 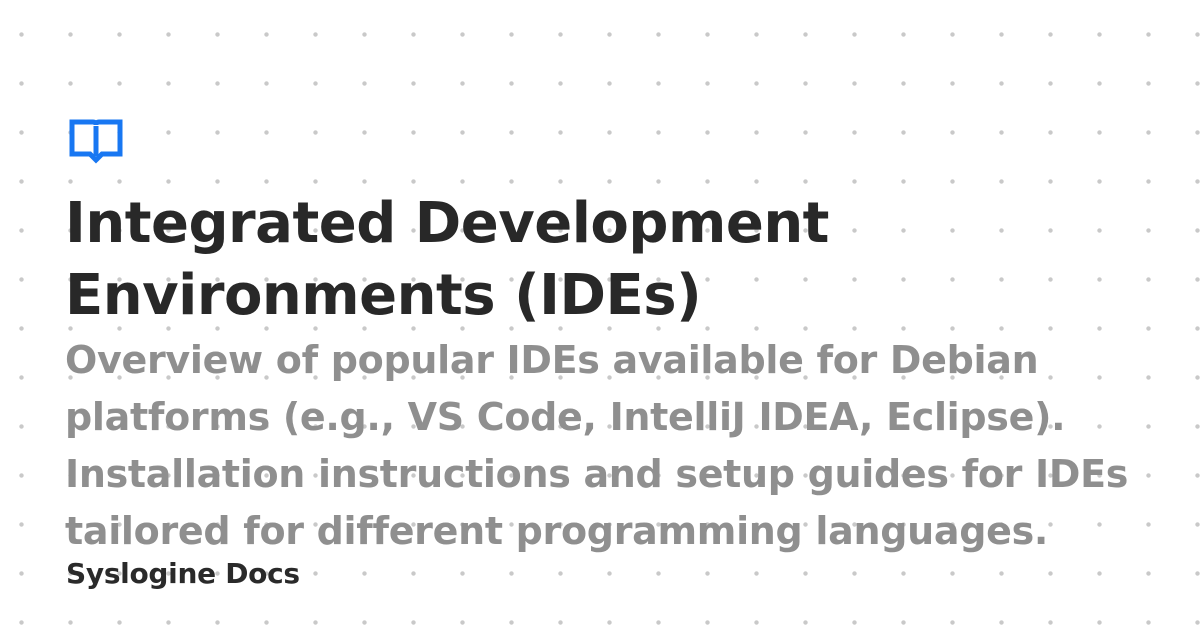 I want to click on site-name: Syslogine Docs, so click(x=183, y=573).